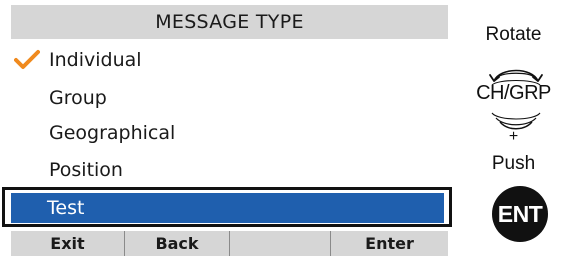 Image resolution: width=565 pixels, height=256 pixels. Describe the element at coordinates (230, 98) in the screenshot. I see `menu-item-group: Group` at that location.